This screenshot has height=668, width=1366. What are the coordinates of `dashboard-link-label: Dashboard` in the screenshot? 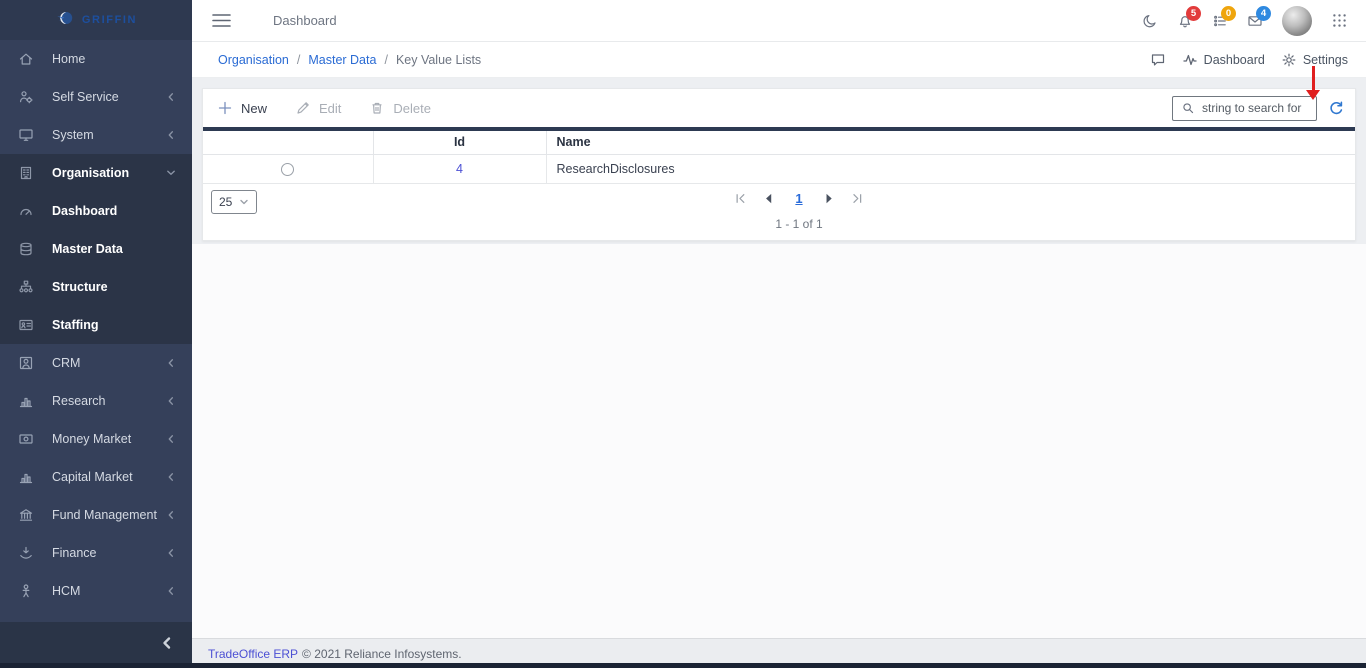 It's located at (1234, 59).